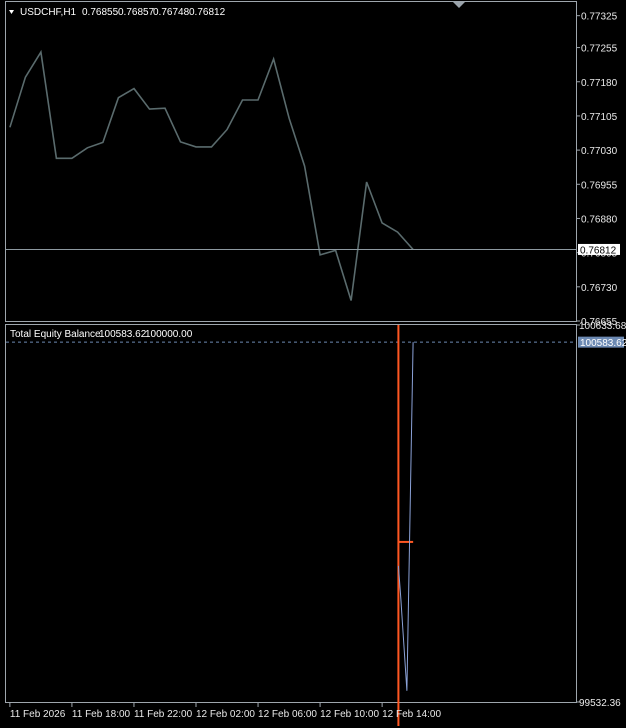 This screenshot has height=728, width=626. What do you see at coordinates (38, 714) in the screenshot?
I see `time-tick-label: 11 Feb 2026` at bounding box center [38, 714].